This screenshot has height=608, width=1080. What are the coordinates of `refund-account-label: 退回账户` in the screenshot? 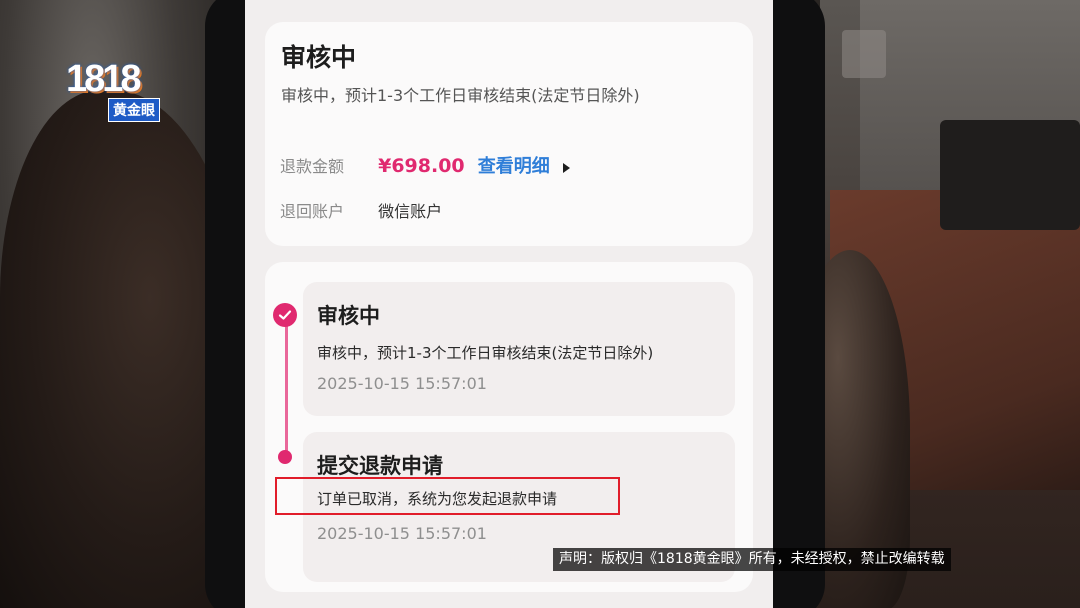 It's located at (312, 211).